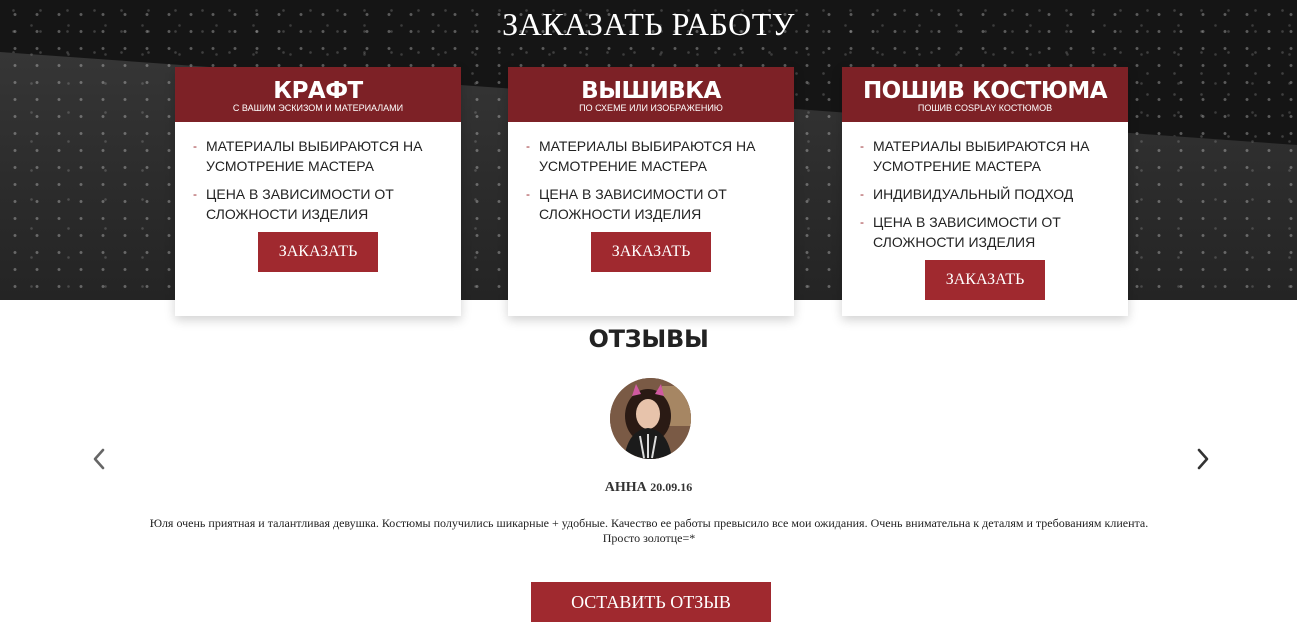  Describe the element at coordinates (671, 487) in the screenshot. I see `review-date: 20.09.16` at that location.